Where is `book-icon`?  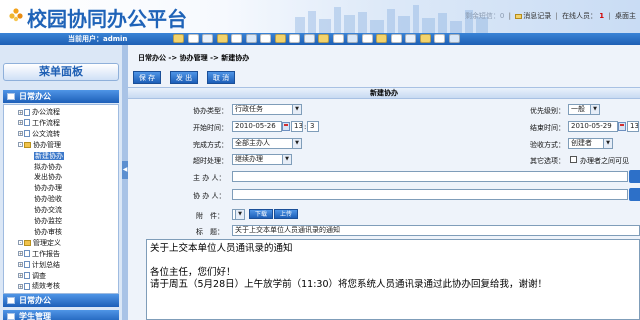 book-icon is located at coordinates (381, 38).